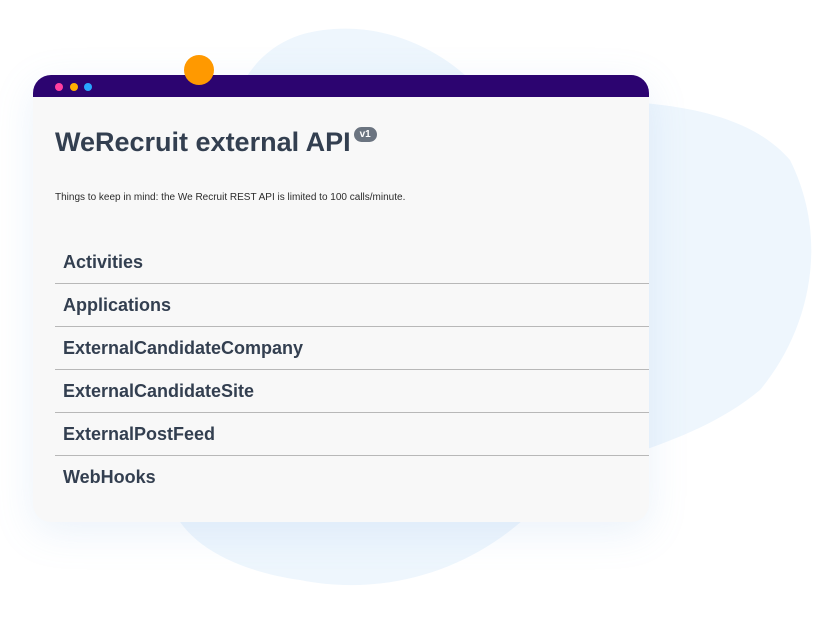  Describe the element at coordinates (159, 390) in the screenshot. I see `section-label: ExternalCandidateSite` at that location.